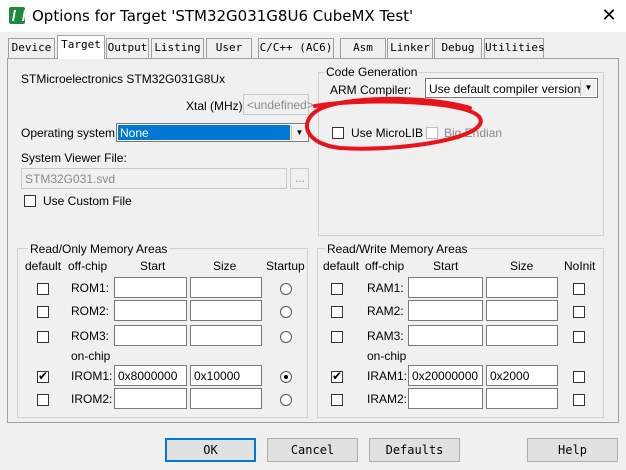 Image resolution: width=626 pixels, height=470 pixels. Describe the element at coordinates (153, 266) in the screenshot. I see `ro-header-start: Start` at that location.